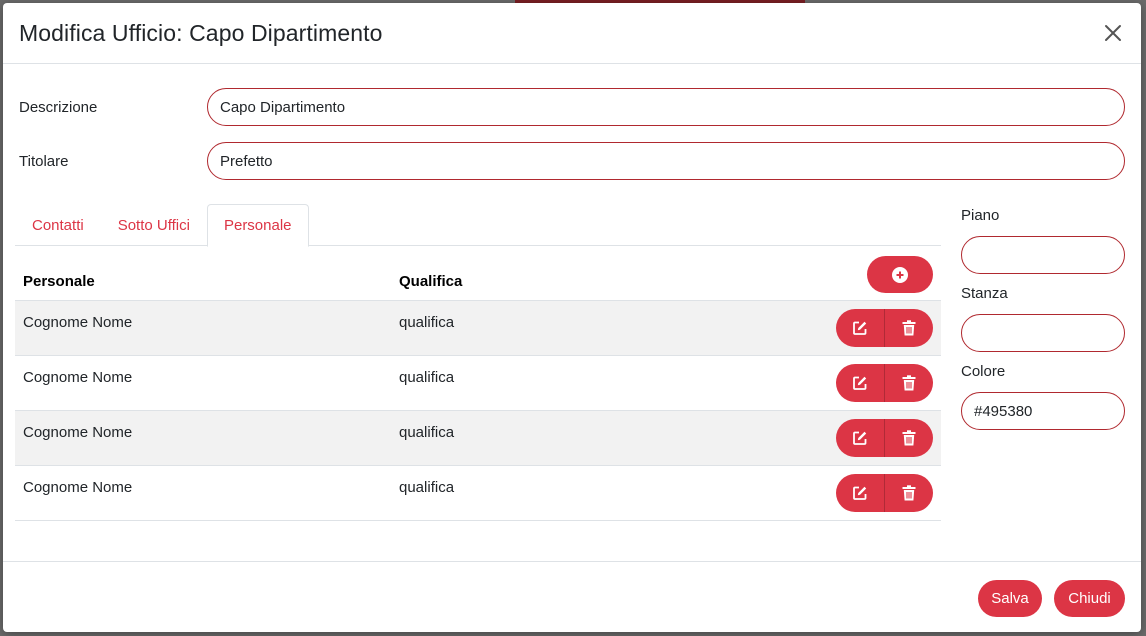  I want to click on modal-title: Modifica Ufficio: Capo Dipartimento, so click(201, 32).